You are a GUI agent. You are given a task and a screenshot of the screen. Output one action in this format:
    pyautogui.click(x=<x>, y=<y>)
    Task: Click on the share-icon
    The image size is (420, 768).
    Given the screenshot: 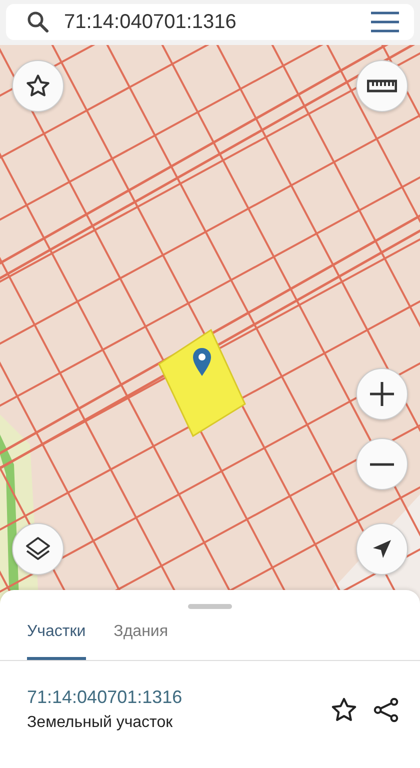 What is the action you would take?
    pyautogui.click(x=386, y=710)
    